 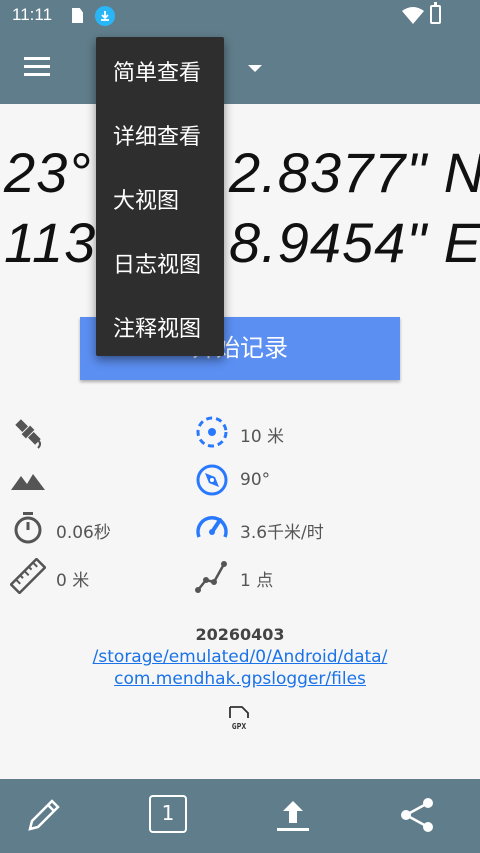 I want to click on app-toolbar, so click(x=240, y=68).